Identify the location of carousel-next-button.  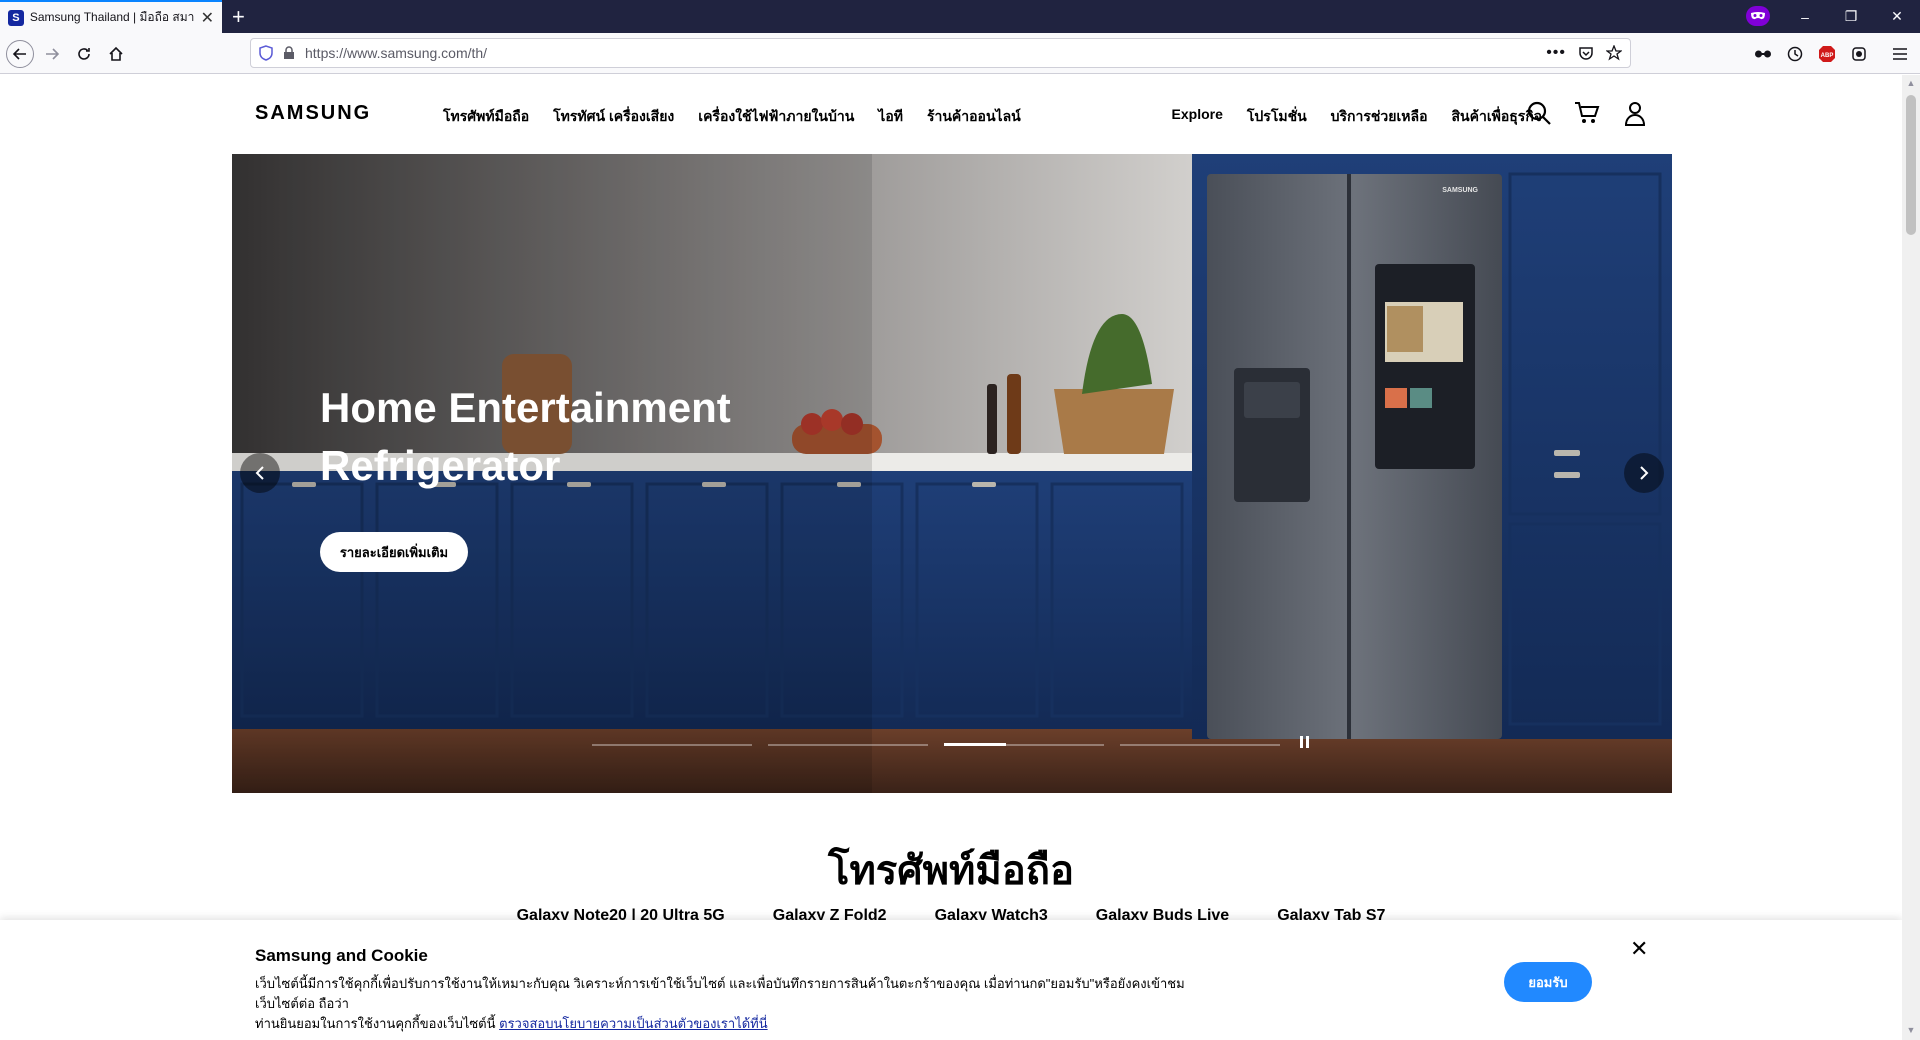
(1644, 473).